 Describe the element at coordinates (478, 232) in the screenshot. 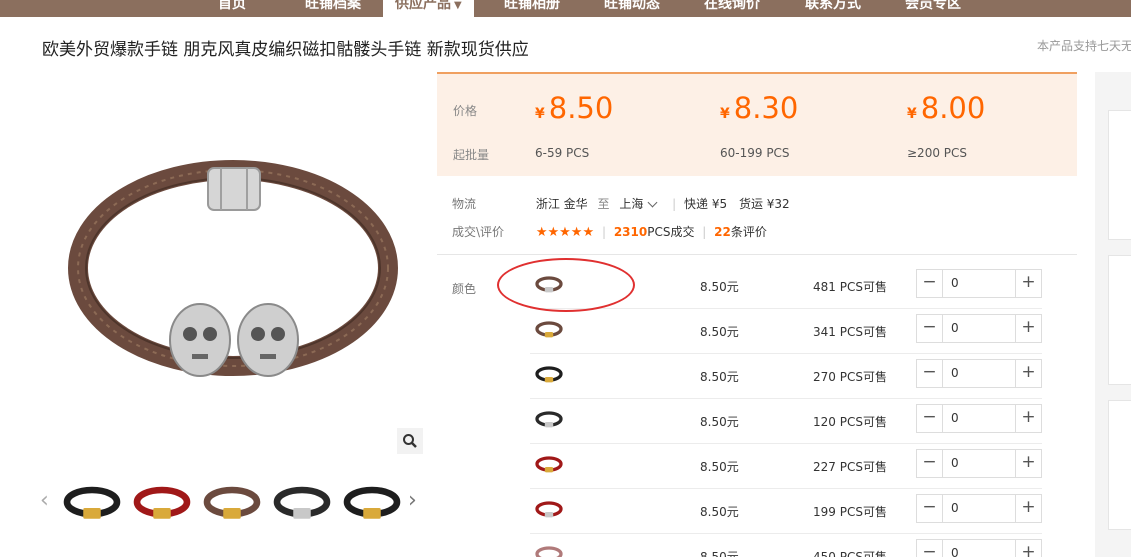

I see `trade-label: 成交\评价` at that location.